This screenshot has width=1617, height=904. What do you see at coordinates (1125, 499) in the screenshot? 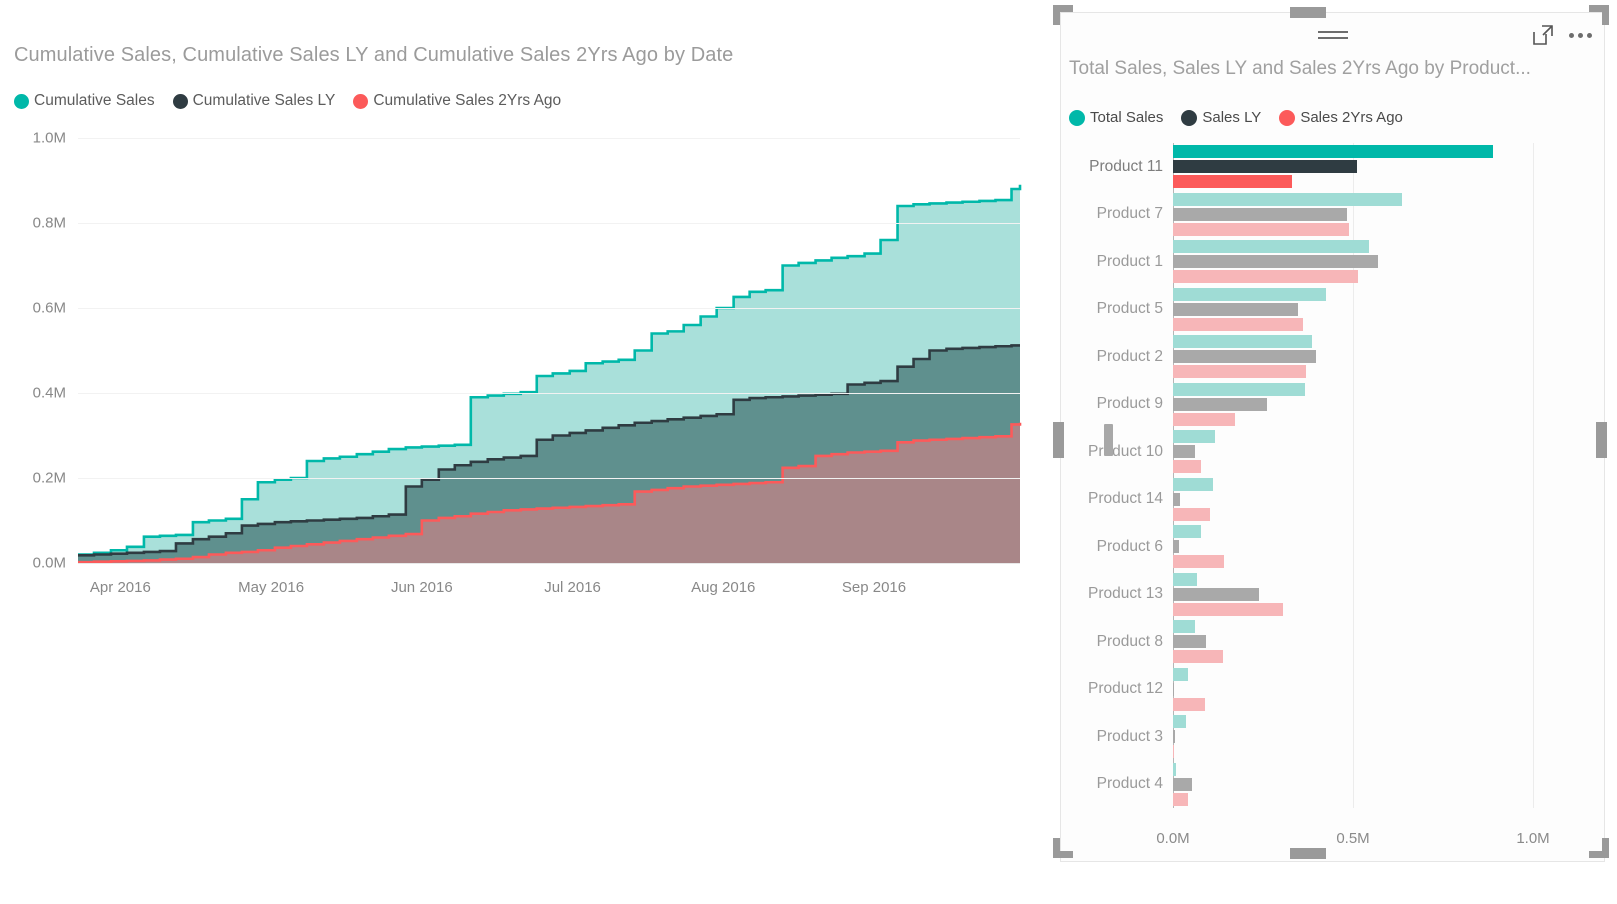
I see `bar-chart-category-label: Product 14` at bounding box center [1125, 499].